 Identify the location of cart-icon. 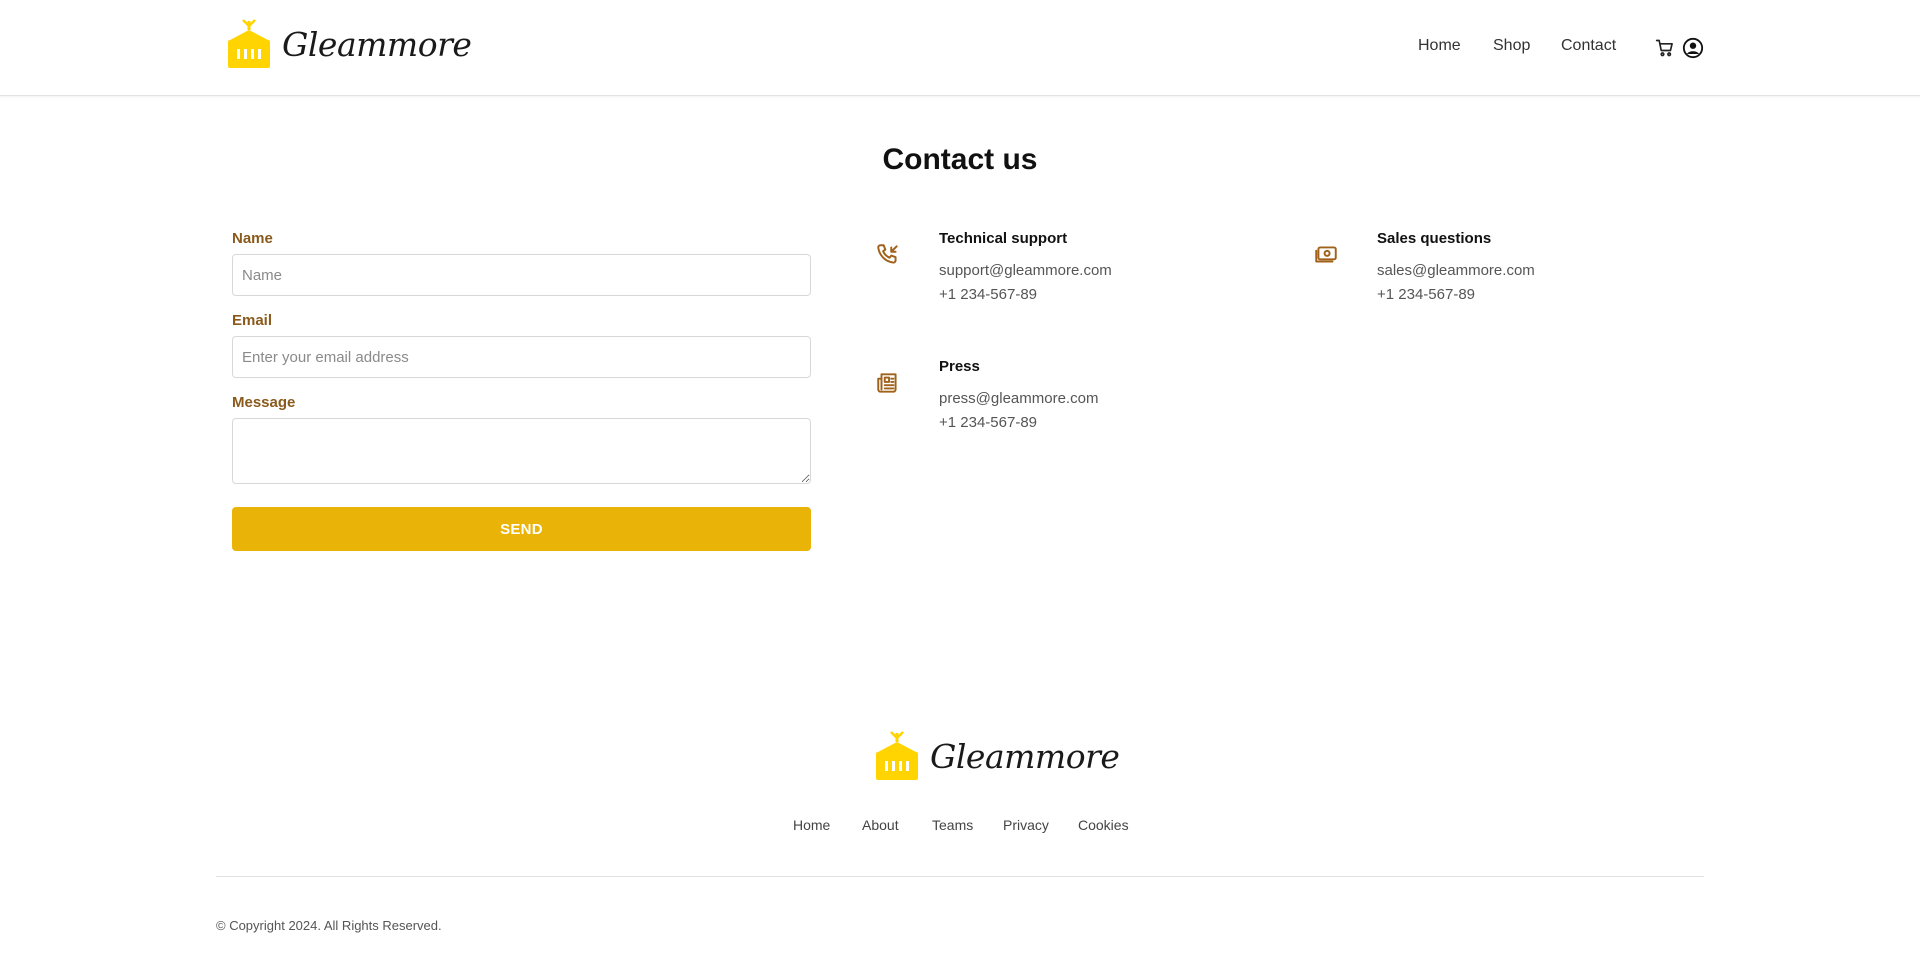
(1665, 48).